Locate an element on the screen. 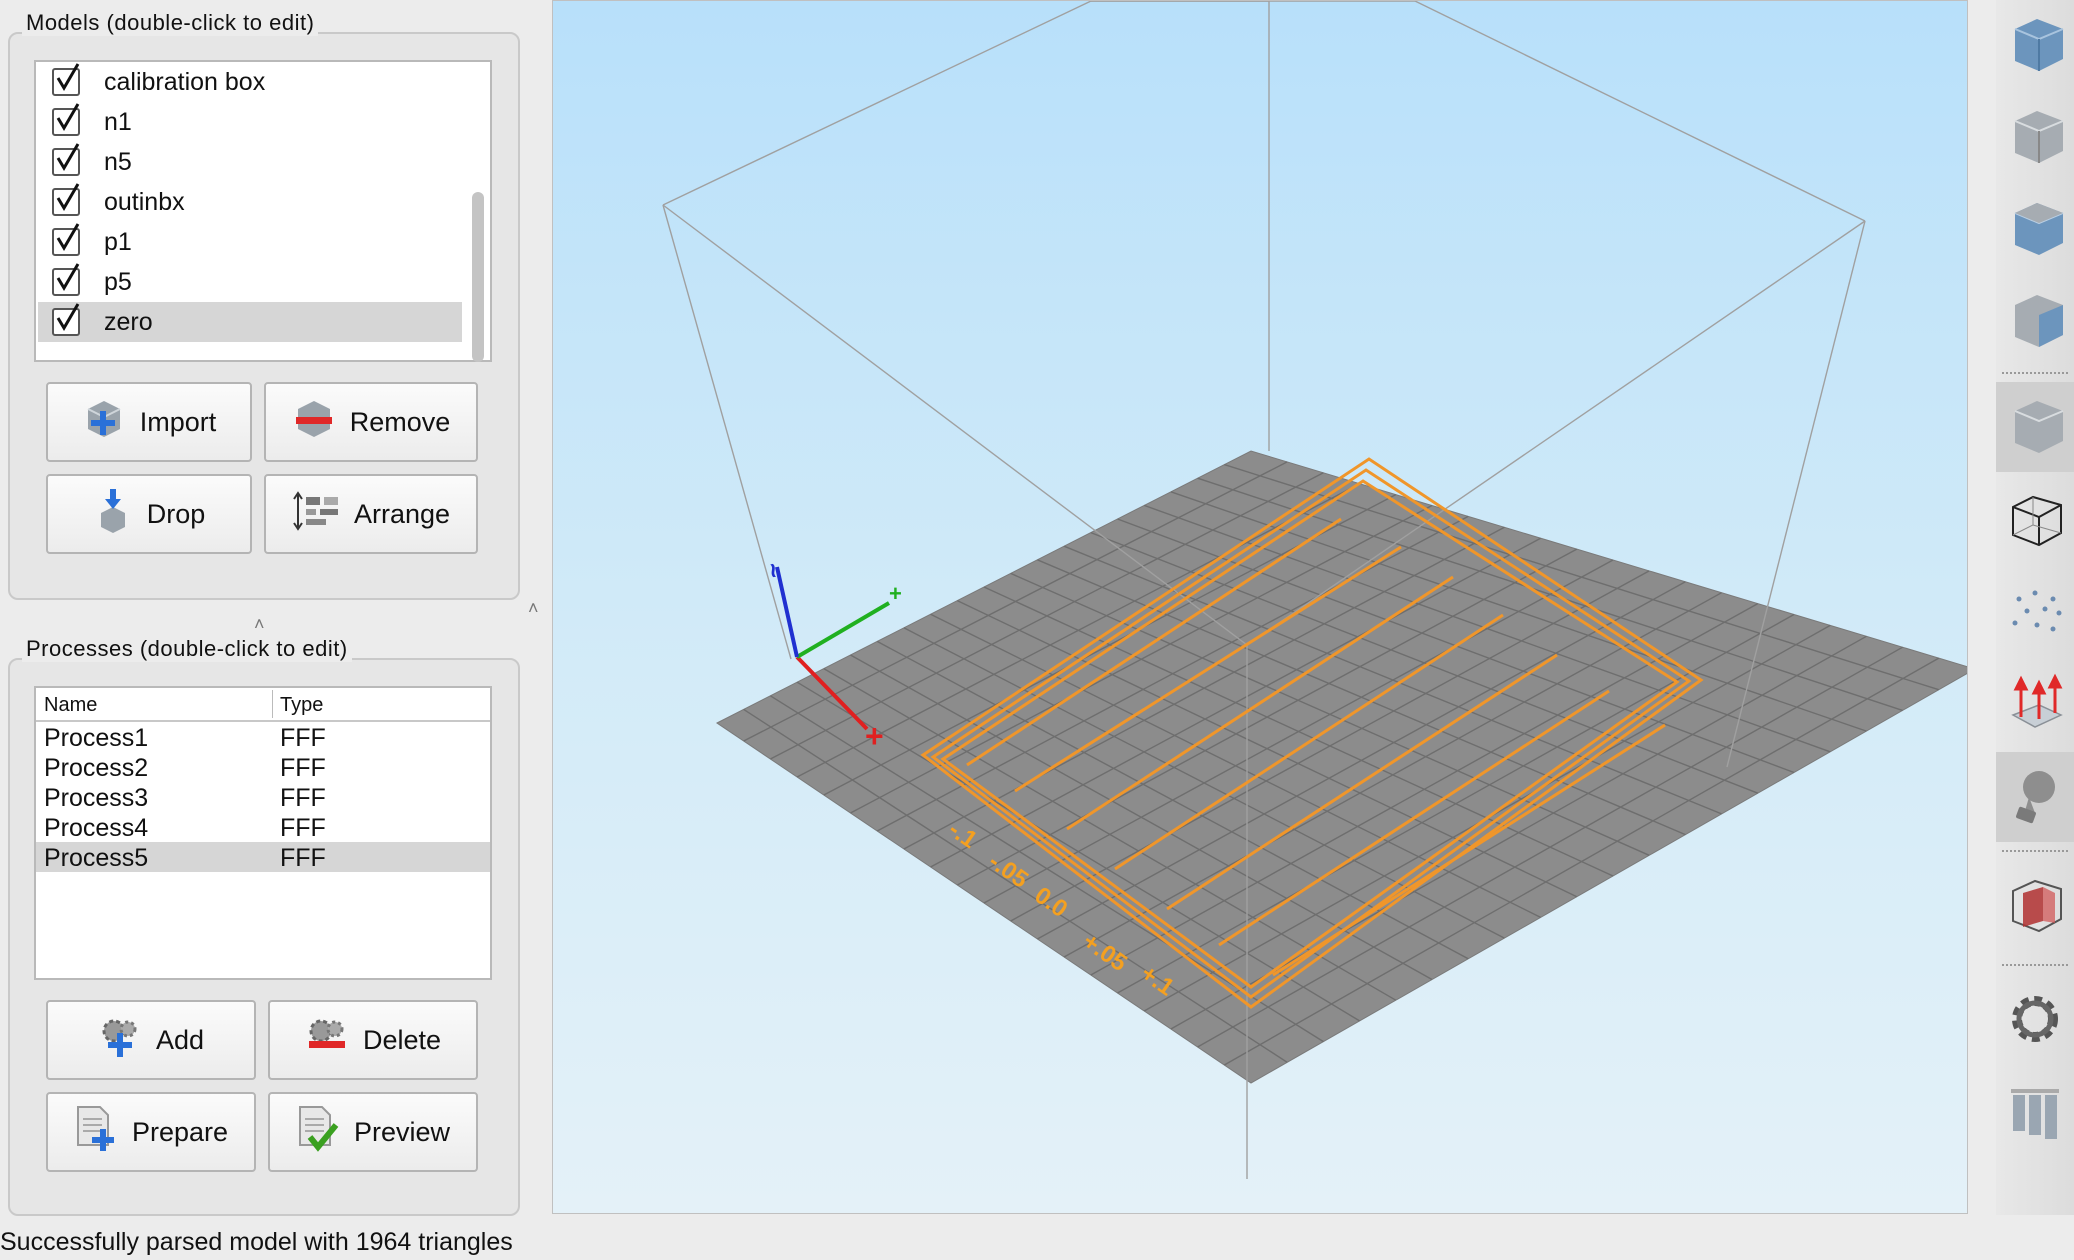 The image size is (2074, 1260). columns-icon is located at coordinates (2035, 1113).